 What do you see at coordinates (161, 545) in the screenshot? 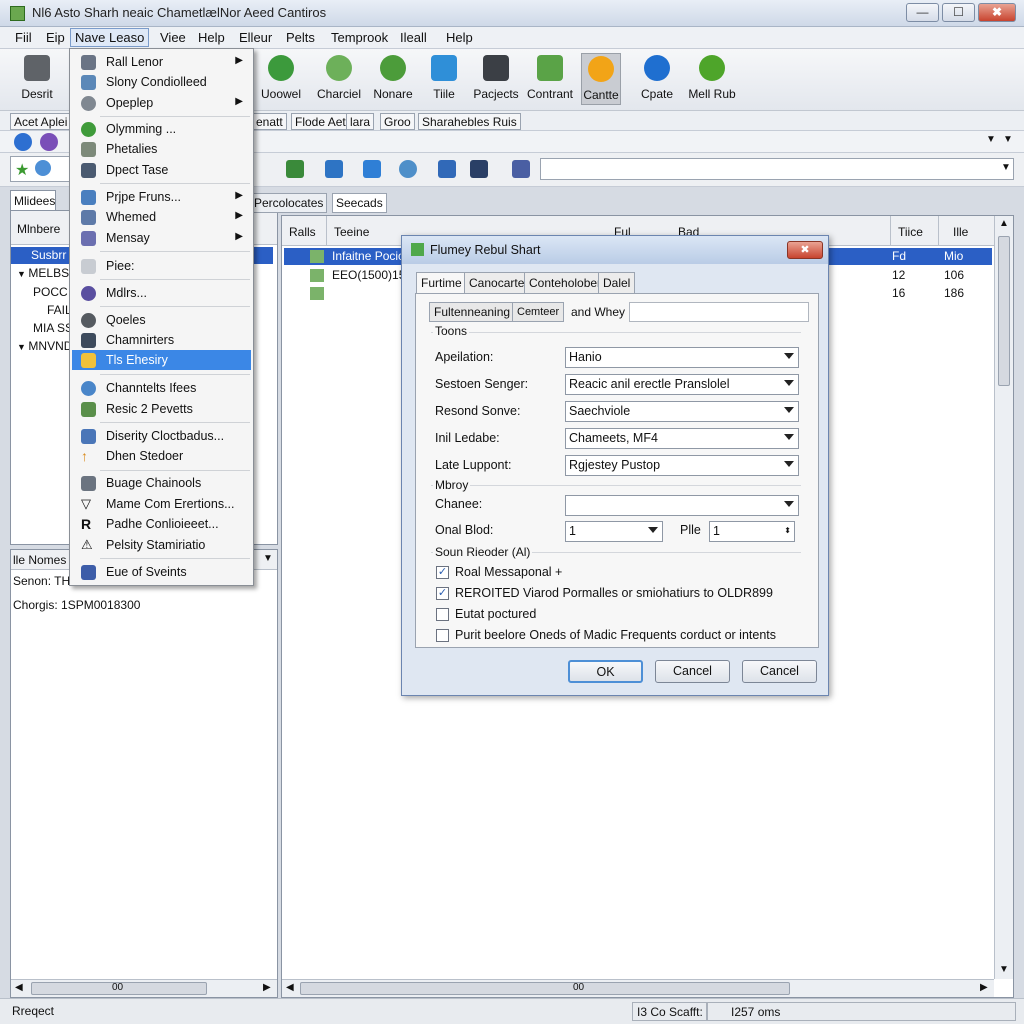
I see `menu-item: ⚠ Pelsity Stamiriatio` at bounding box center [161, 545].